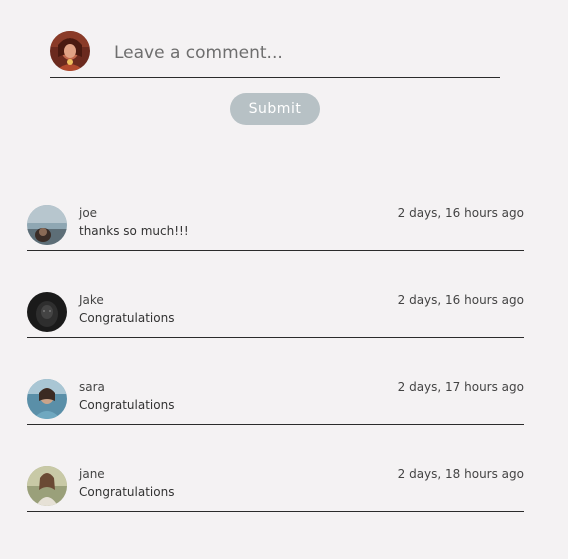 Image resolution: width=568 pixels, height=559 pixels. I want to click on comment-author: jane, so click(92, 474).